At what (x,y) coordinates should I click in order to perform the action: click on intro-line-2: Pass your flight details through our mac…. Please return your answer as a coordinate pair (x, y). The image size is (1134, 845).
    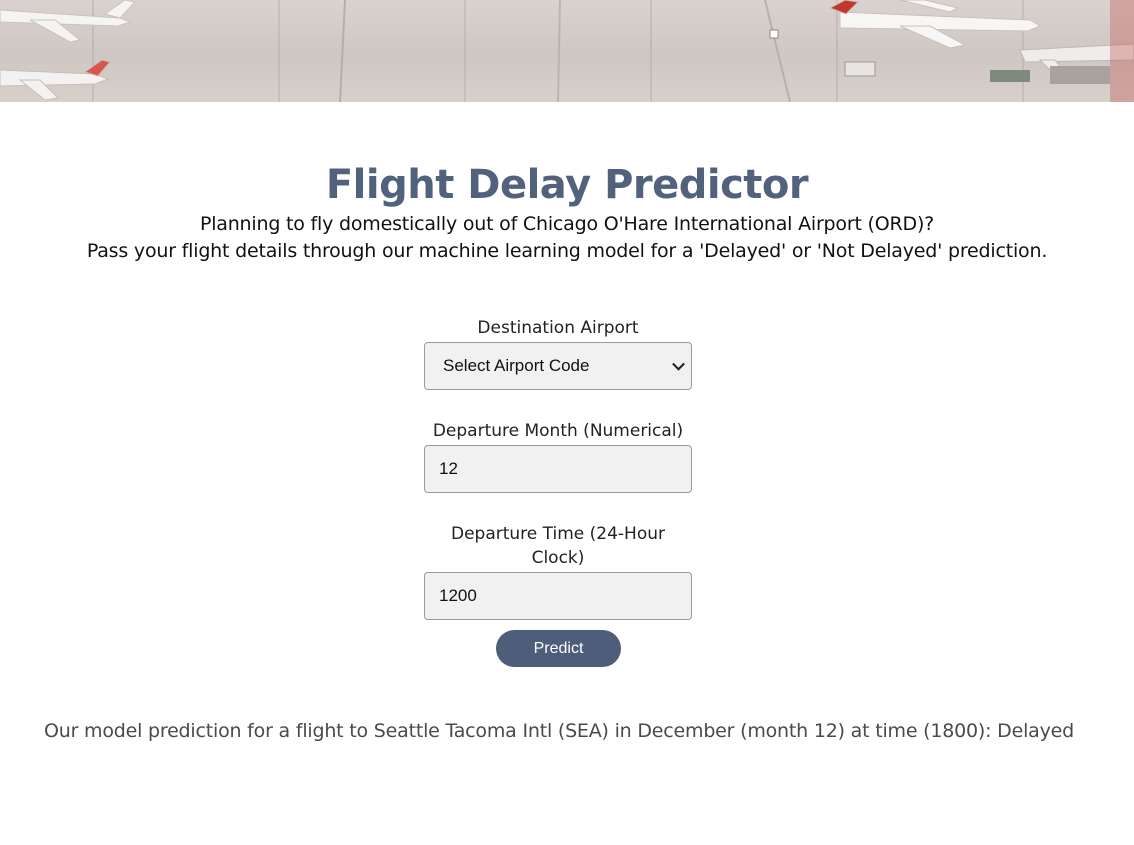
    Looking at the image, I should click on (567, 251).